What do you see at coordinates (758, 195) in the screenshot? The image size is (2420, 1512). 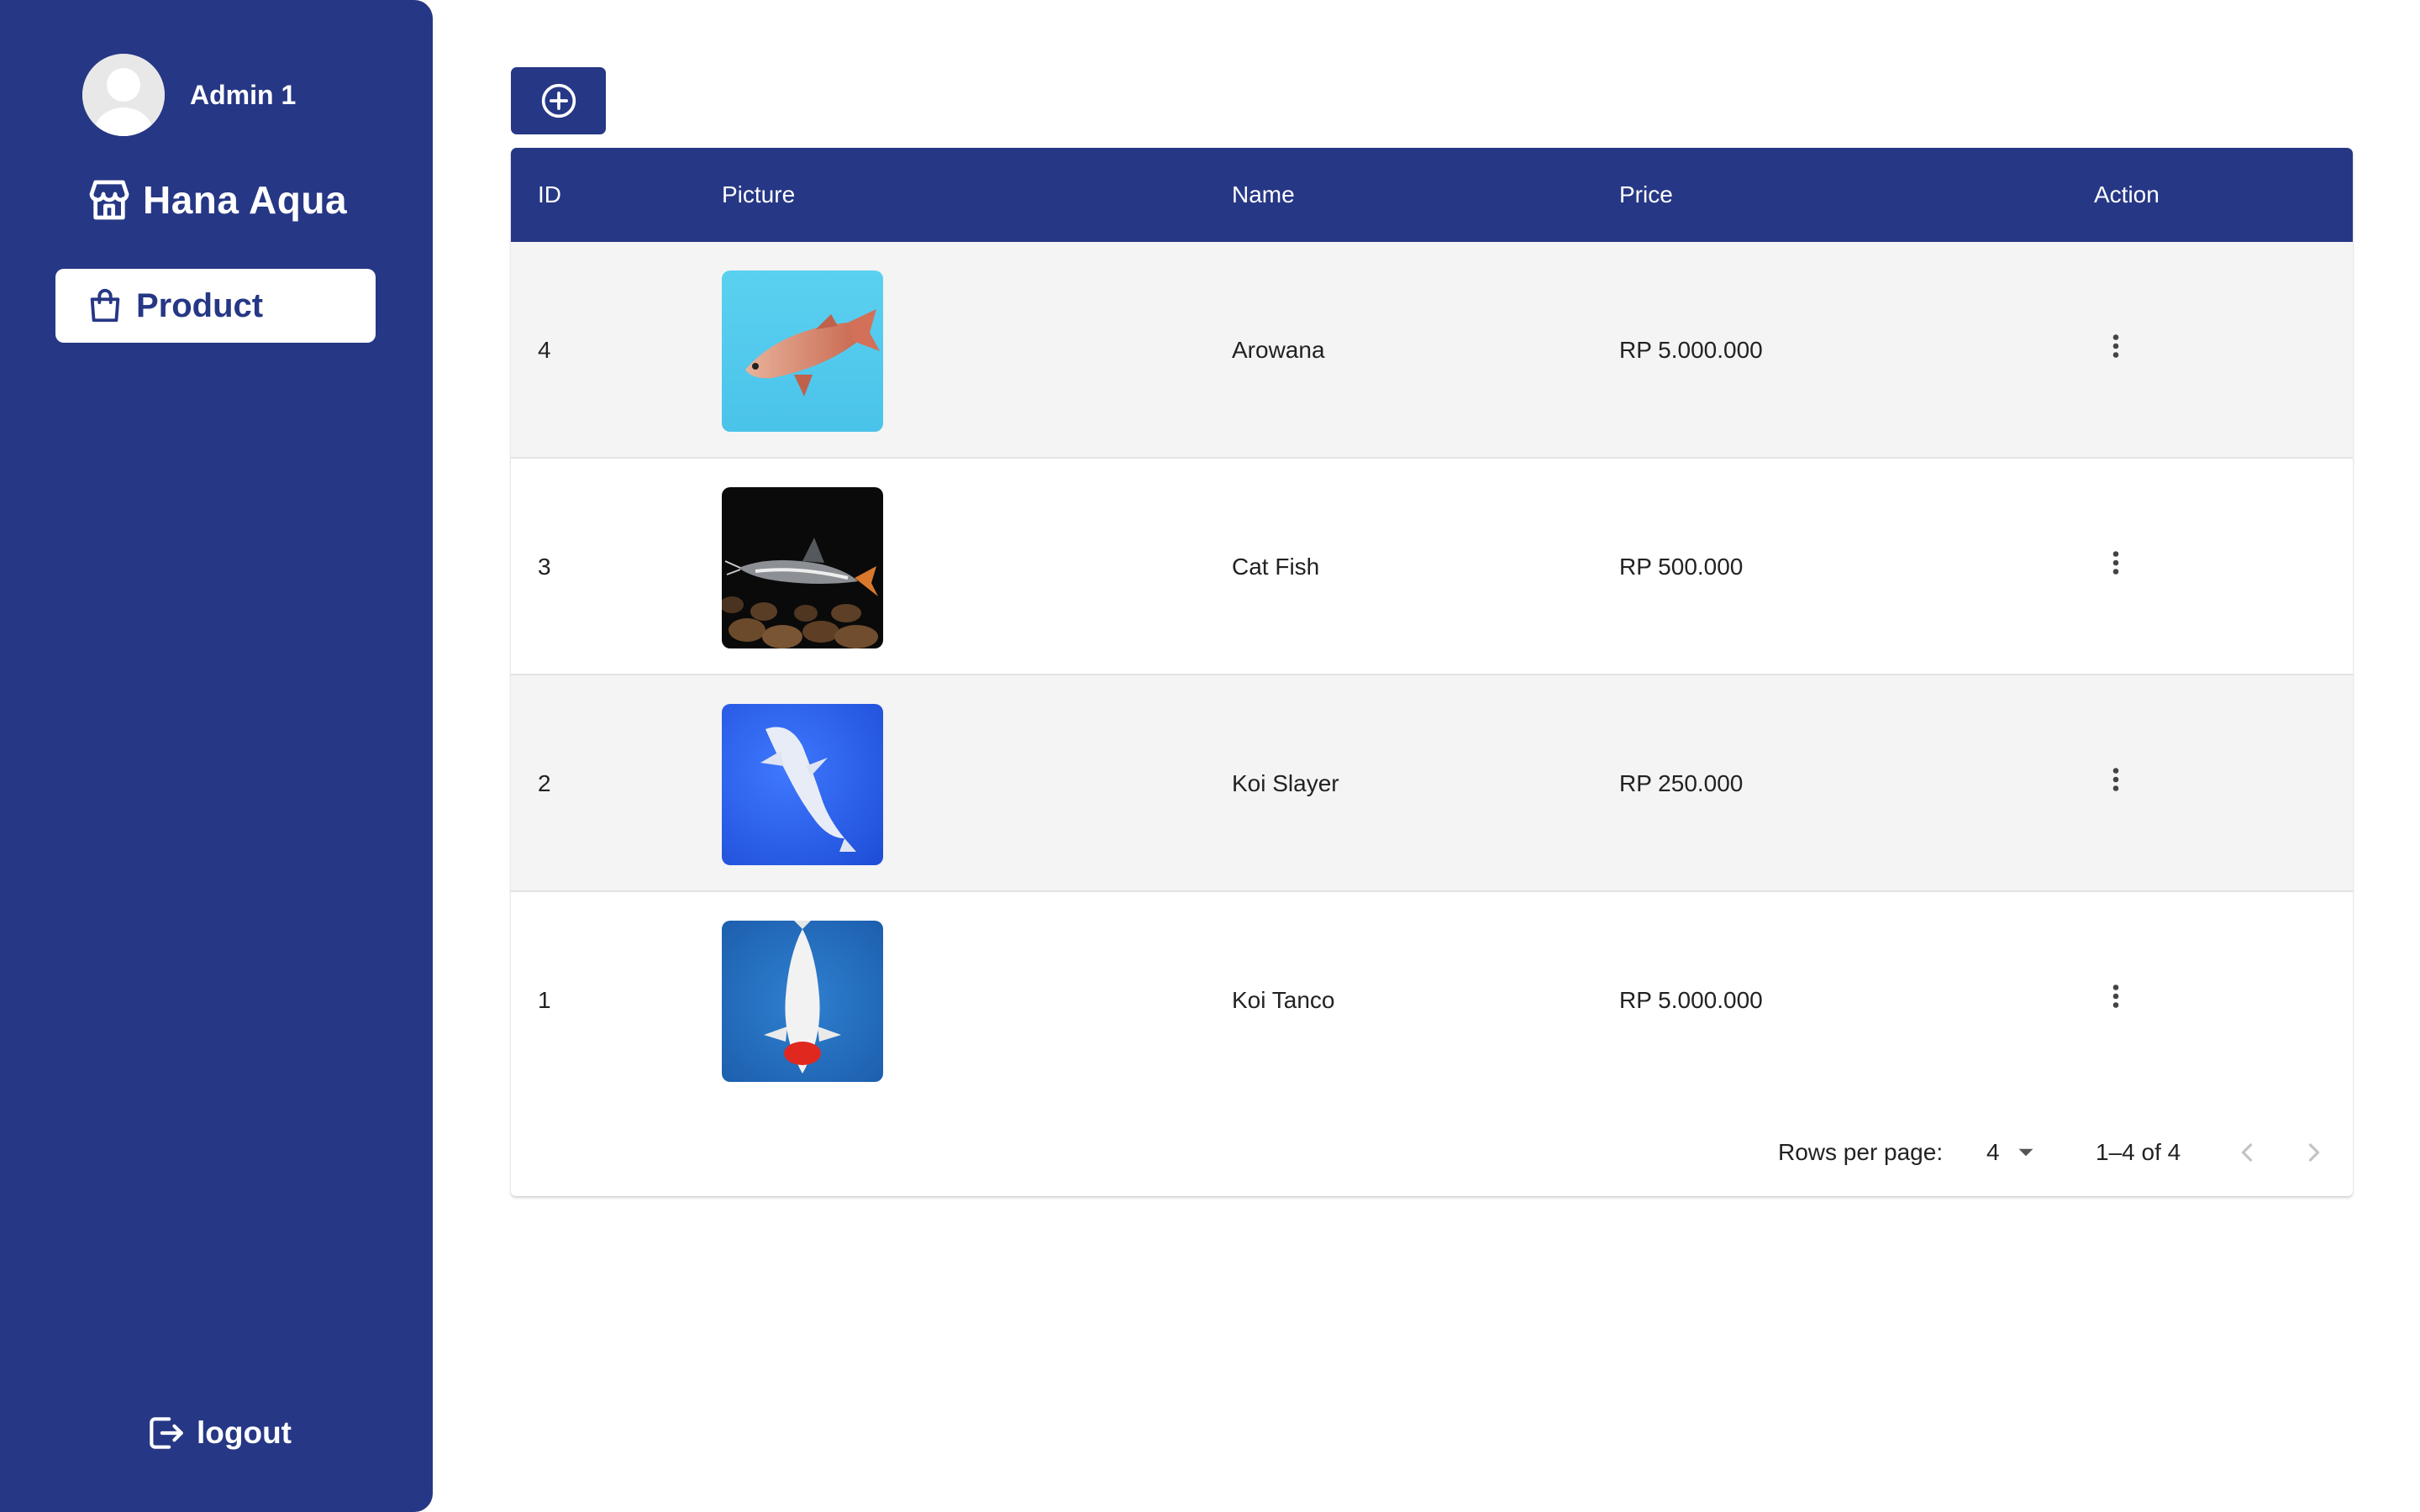 I see `column-header-picture: Picture` at bounding box center [758, 195].